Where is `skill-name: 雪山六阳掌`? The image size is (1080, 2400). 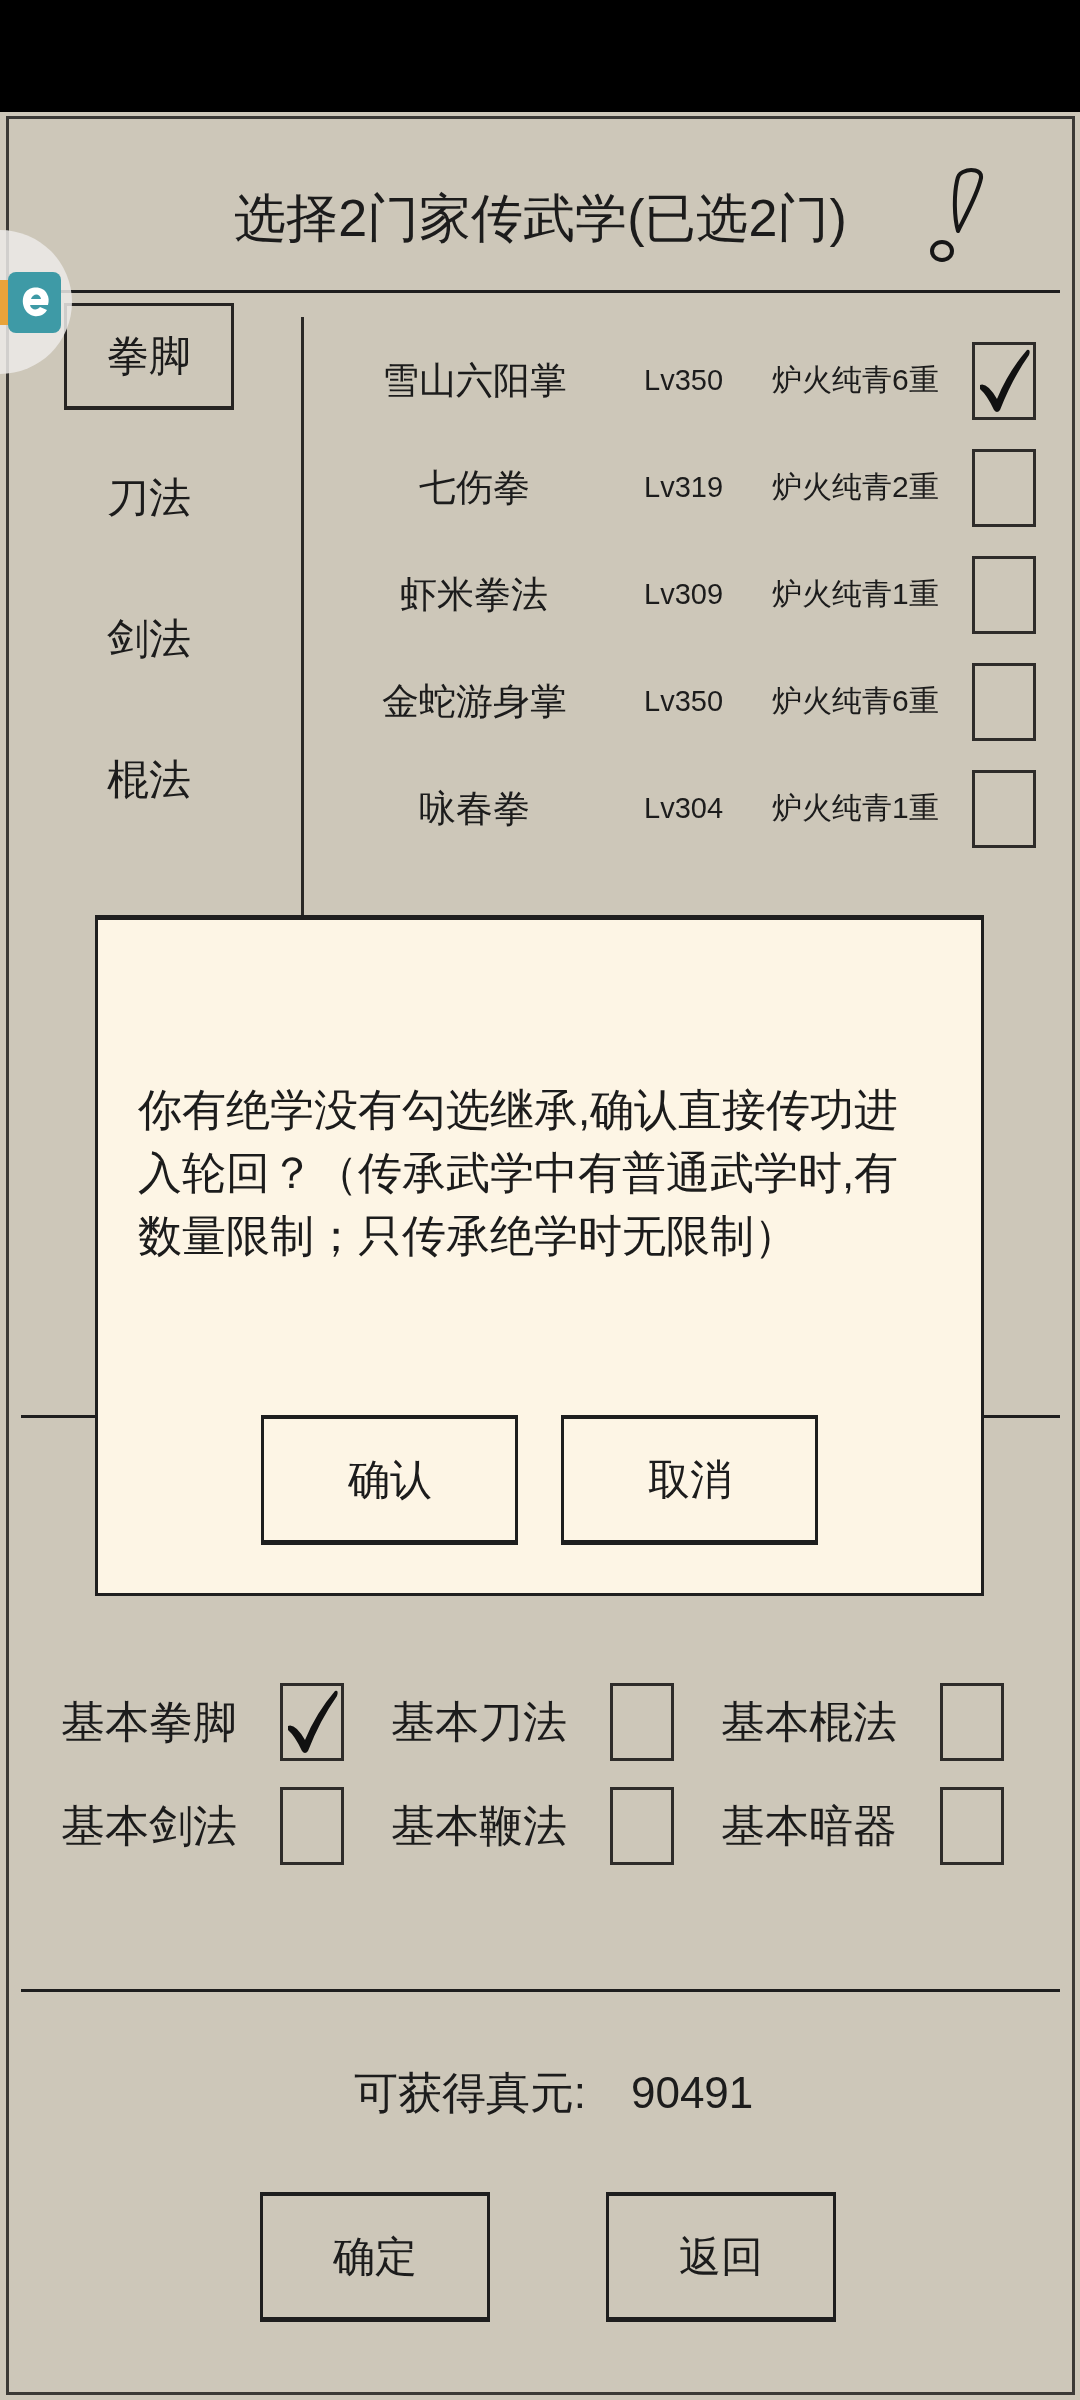
skill-name: 雪山六阳掌 is located at coordinates (474, 380).